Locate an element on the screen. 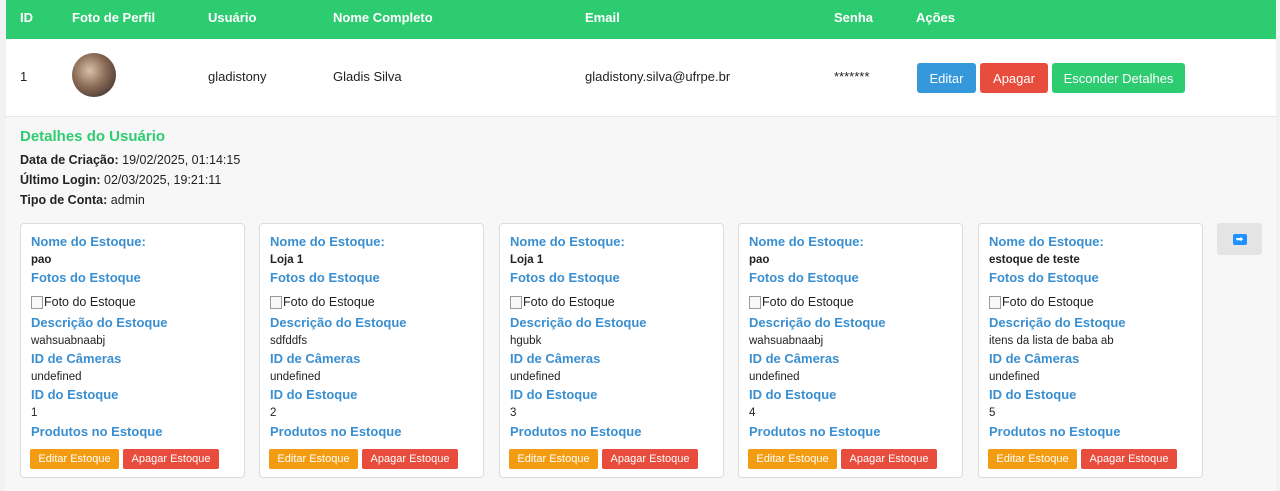 This screenshot has height=491, width=1280. header-photo: Foto de Perfil is located at coordinates (114, 17).